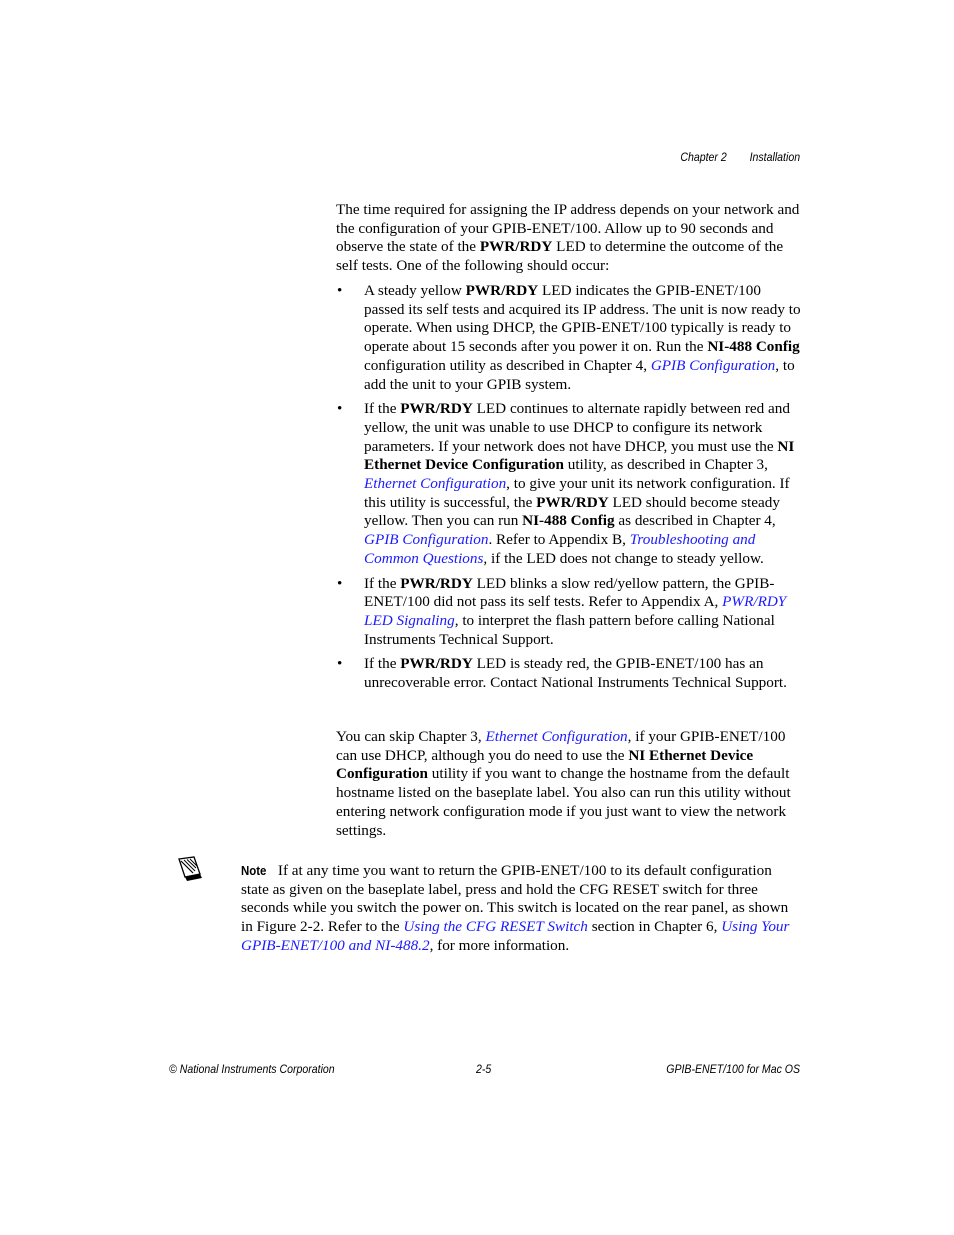 The height and width of the screenshot is (1235, 954). I want to click on header-section: Installation, so click(774, 157).